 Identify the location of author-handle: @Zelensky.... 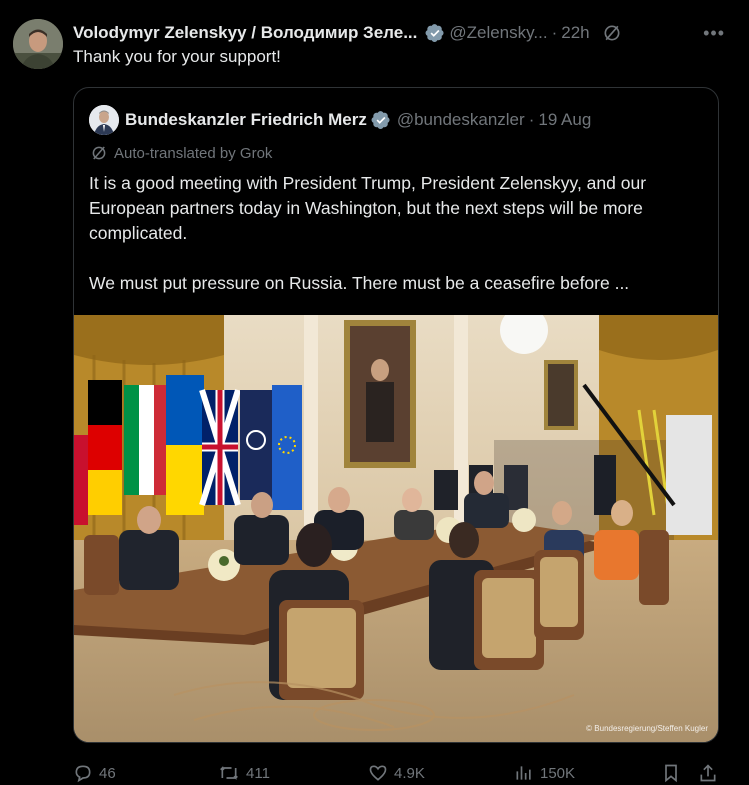
(498, 33).